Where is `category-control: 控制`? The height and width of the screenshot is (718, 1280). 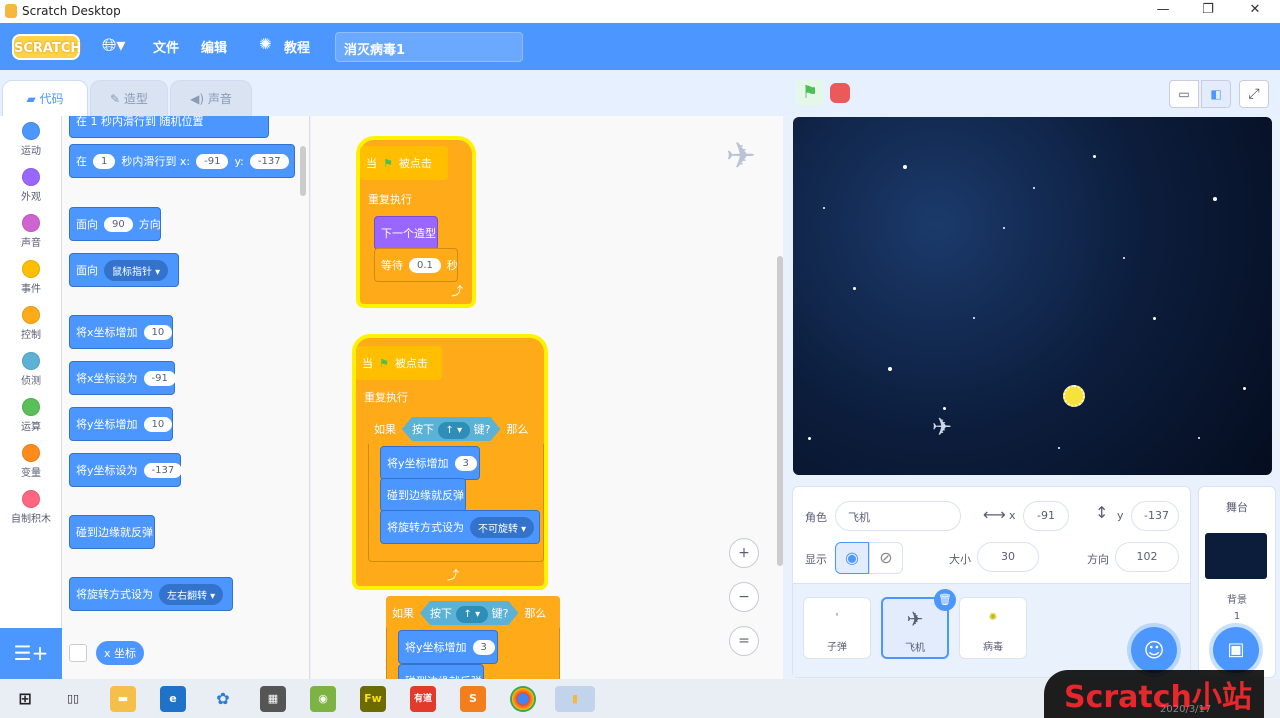 category-control: 控制 is located at coordinates (31, 323).